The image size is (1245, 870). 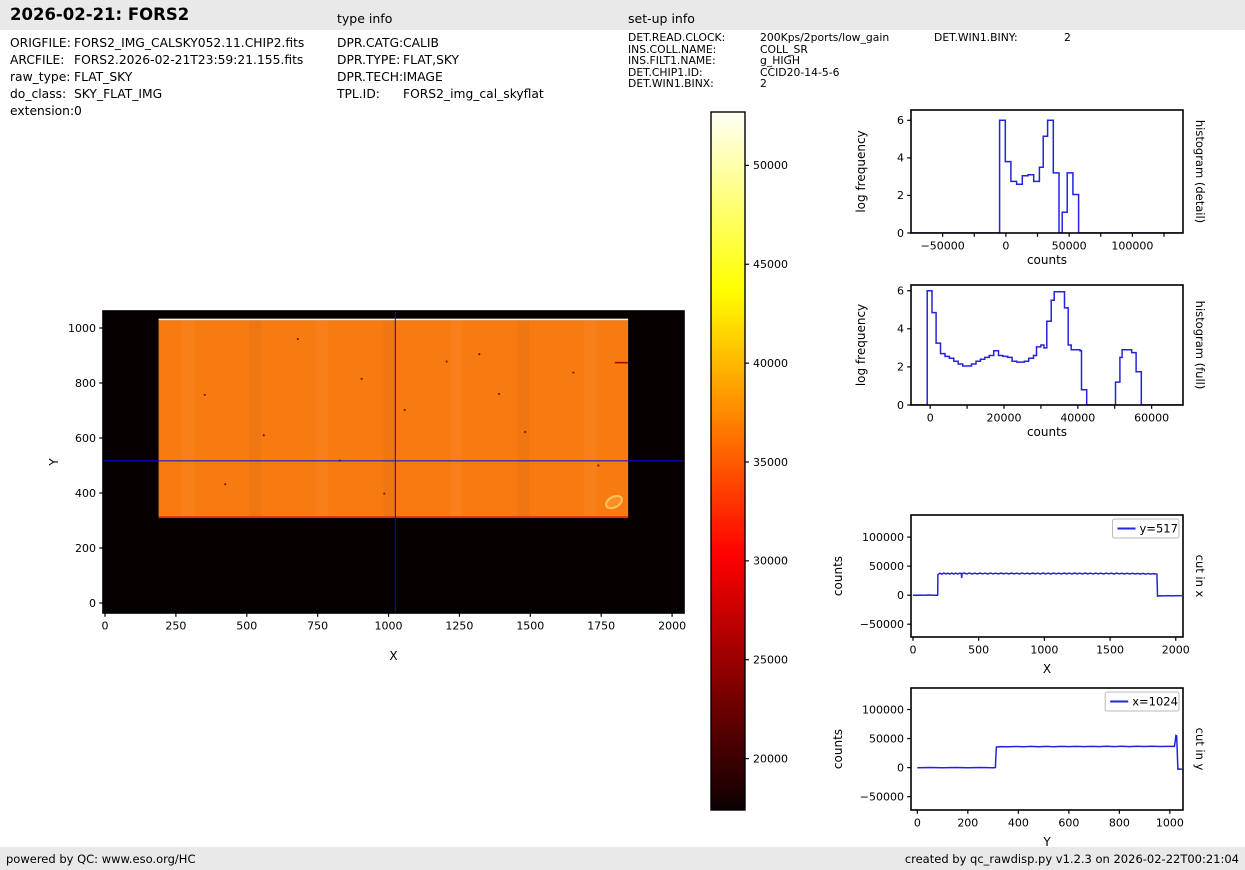 I want to click on legend-label: x=1024, so click(x=1155, y=702).